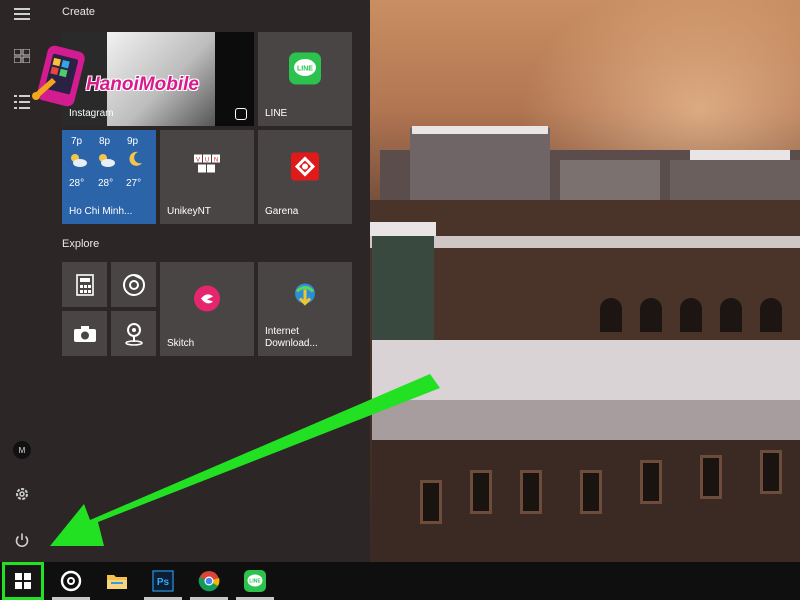 The height and width of the screenshot is (600, 800). I want to click on weather-time-2: 8p, so click(105, 141).